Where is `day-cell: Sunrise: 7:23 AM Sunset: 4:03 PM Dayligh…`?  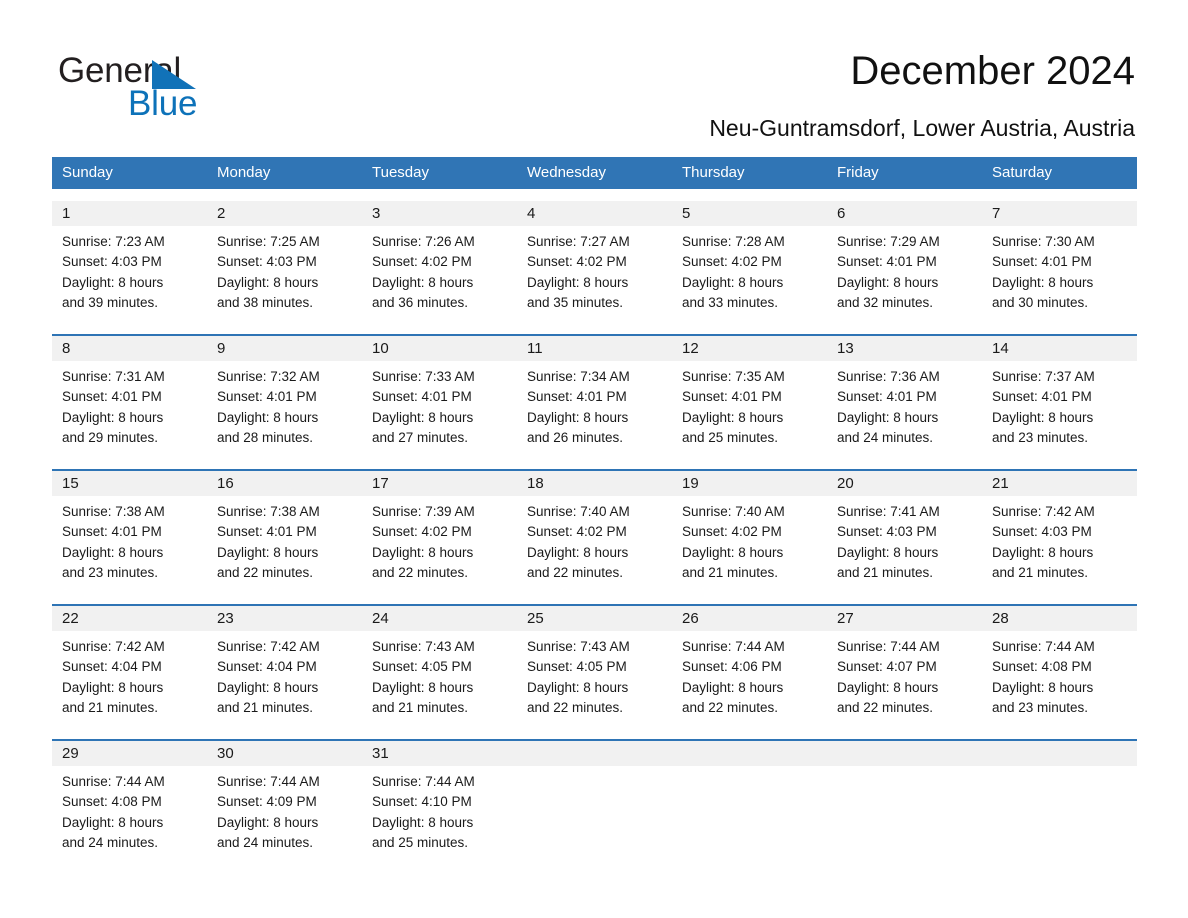
day-cell: Sunrise: 7:23 AM Sunset: 4:03 PM Dayligh… is located at coordinates (129, 274).